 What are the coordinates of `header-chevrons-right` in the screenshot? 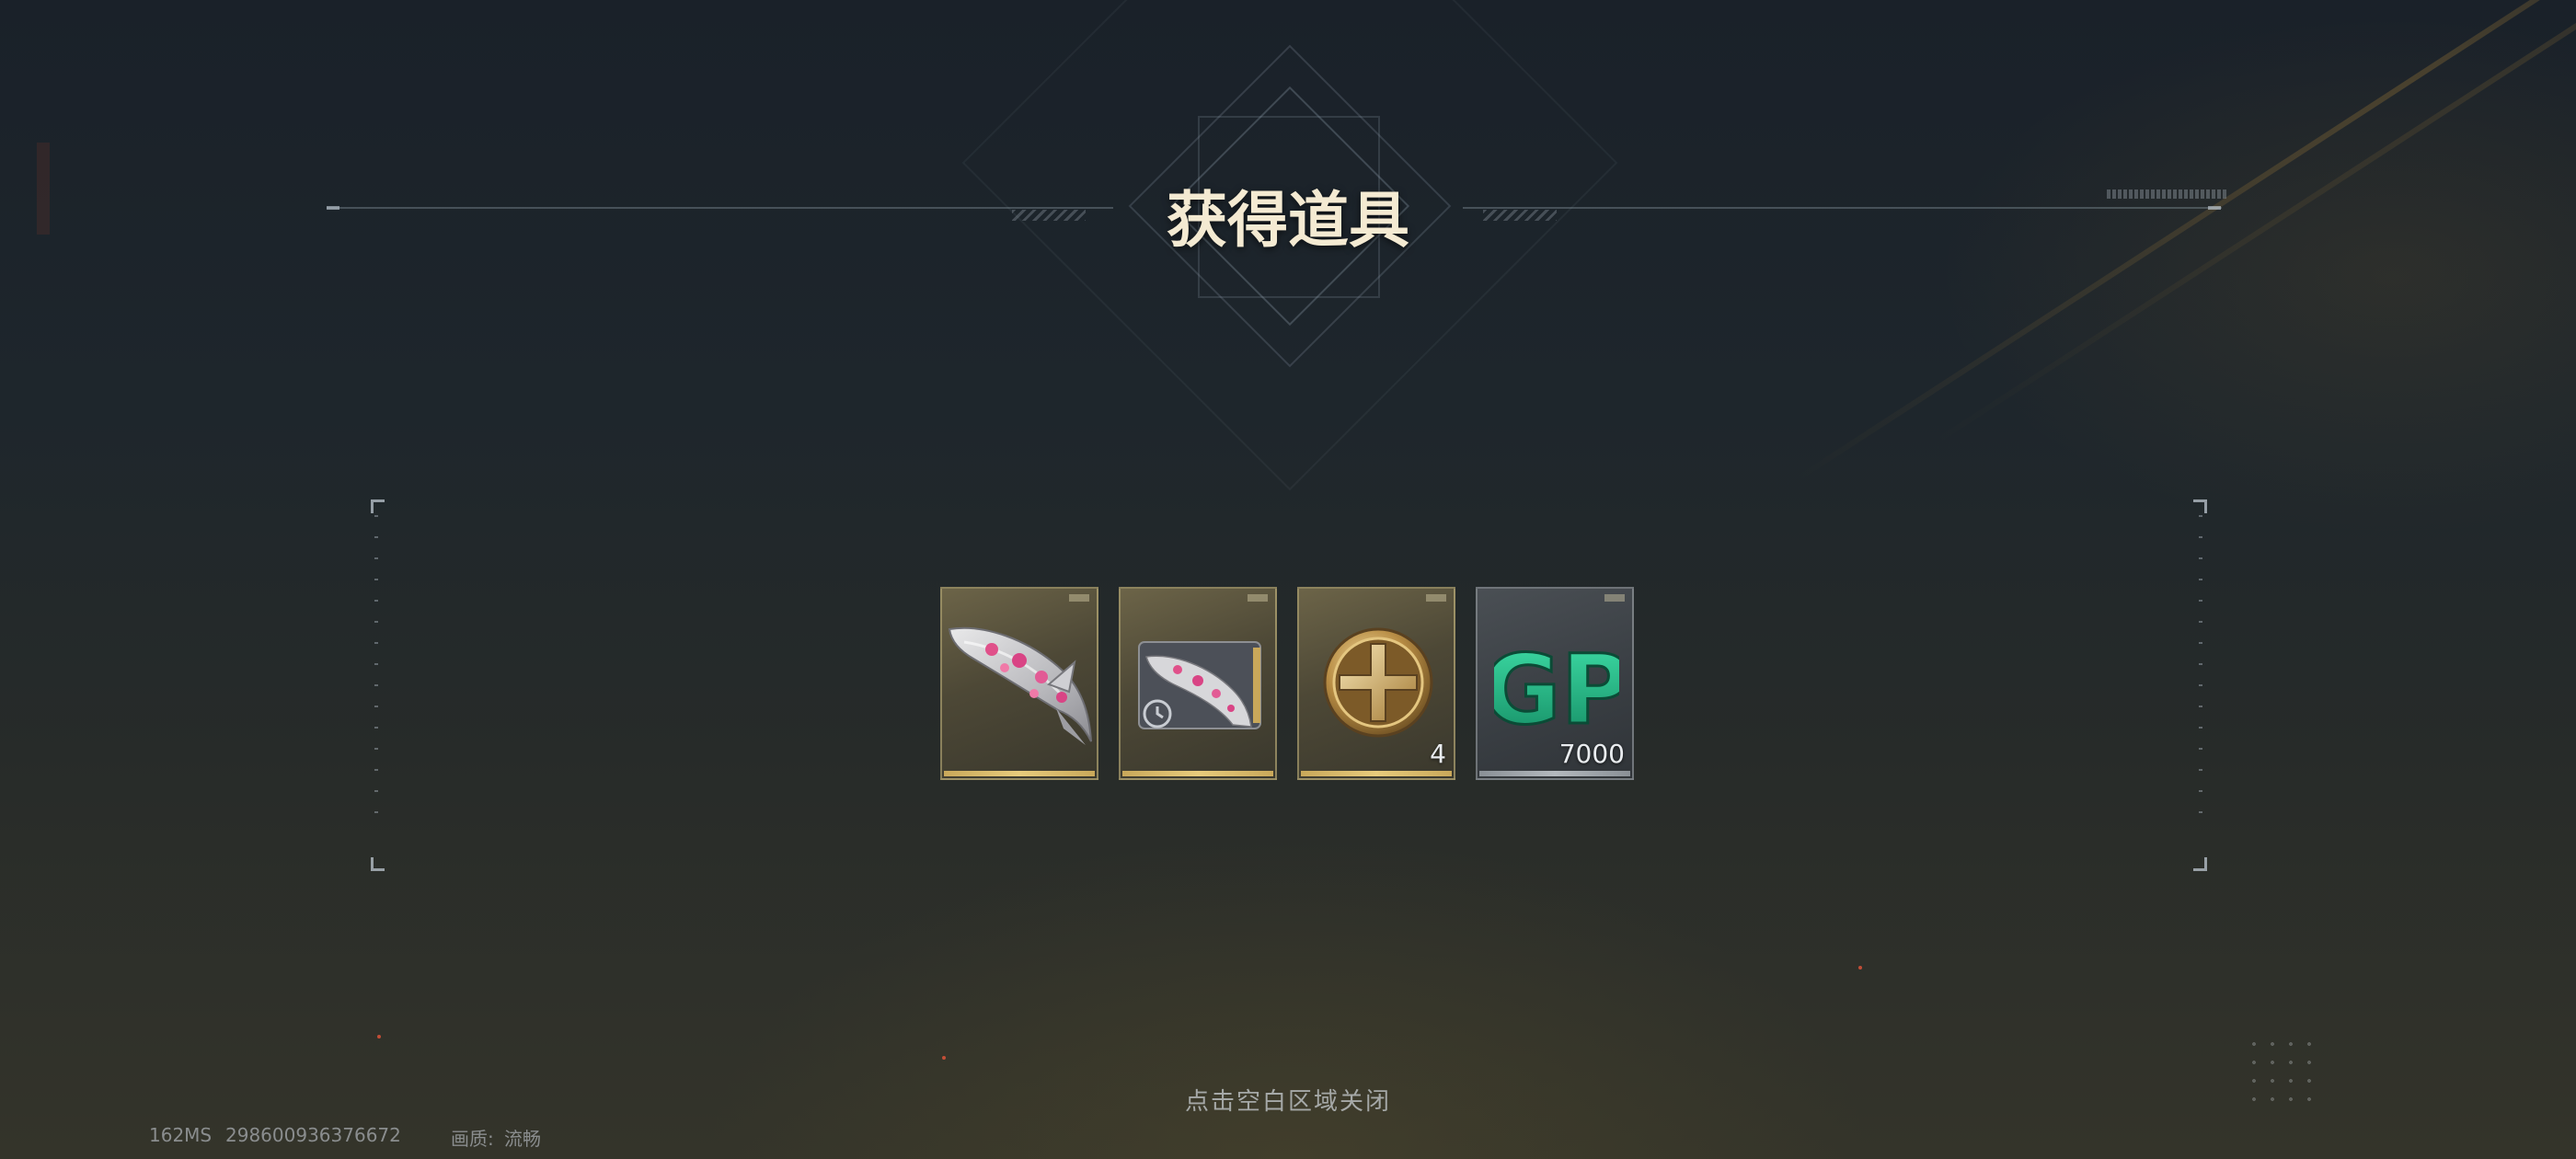 It's located at (1520, 215).